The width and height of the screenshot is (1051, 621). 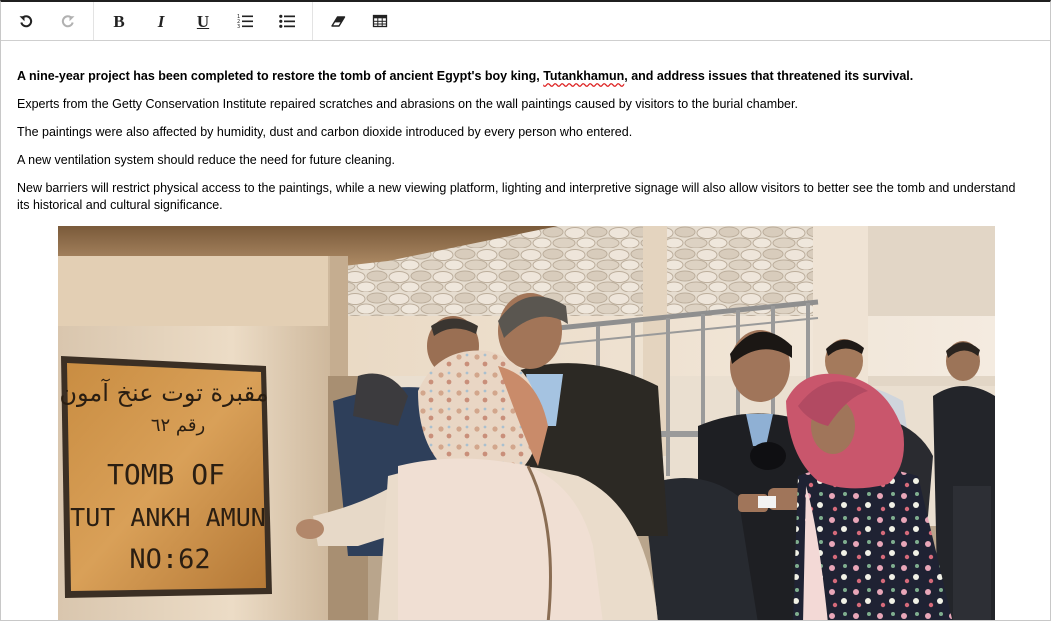 I want to click on bullet-list-button, so click(x=287, y=21).